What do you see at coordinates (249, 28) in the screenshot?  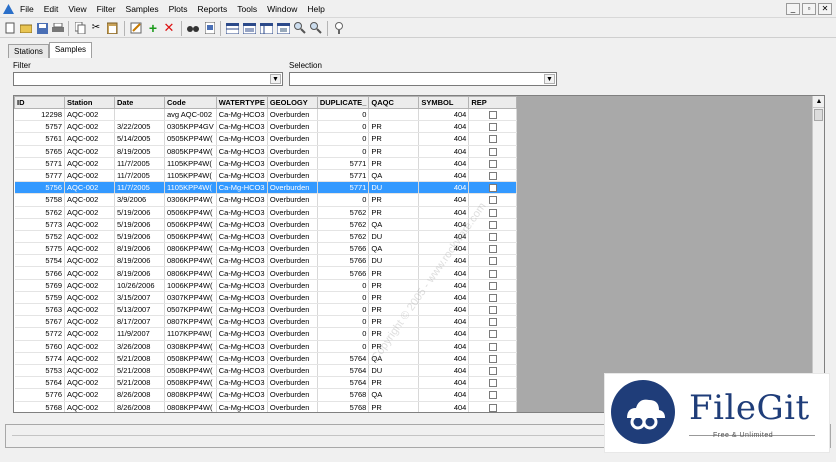 I see `form-view-icon` at bounding box center [249, 28].